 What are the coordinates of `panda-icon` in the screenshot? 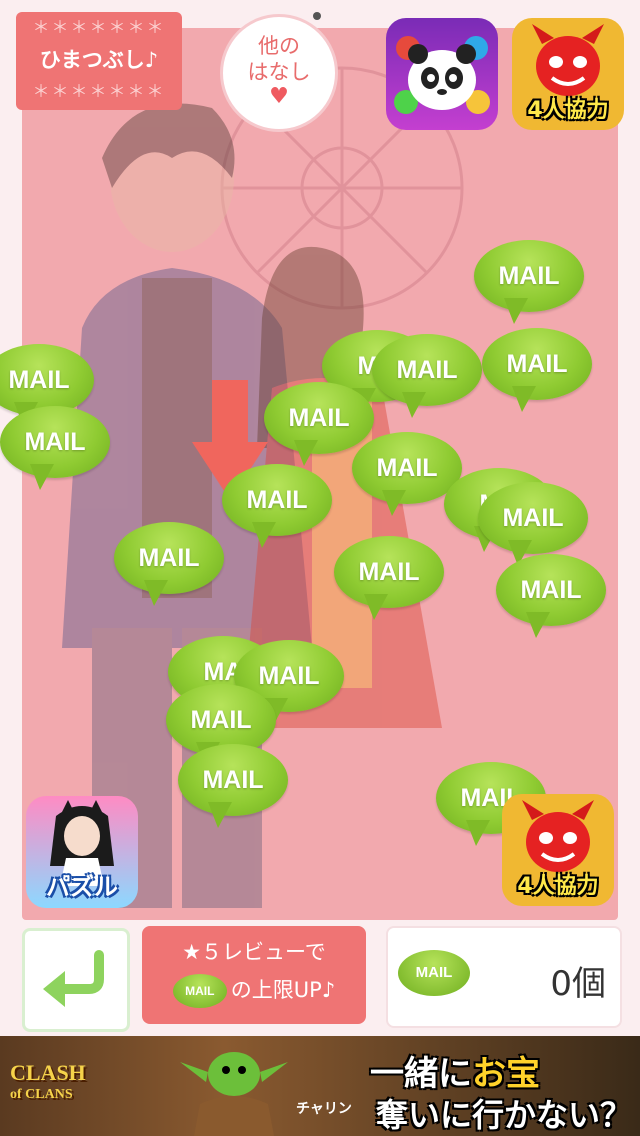 It's located at (442, 75).